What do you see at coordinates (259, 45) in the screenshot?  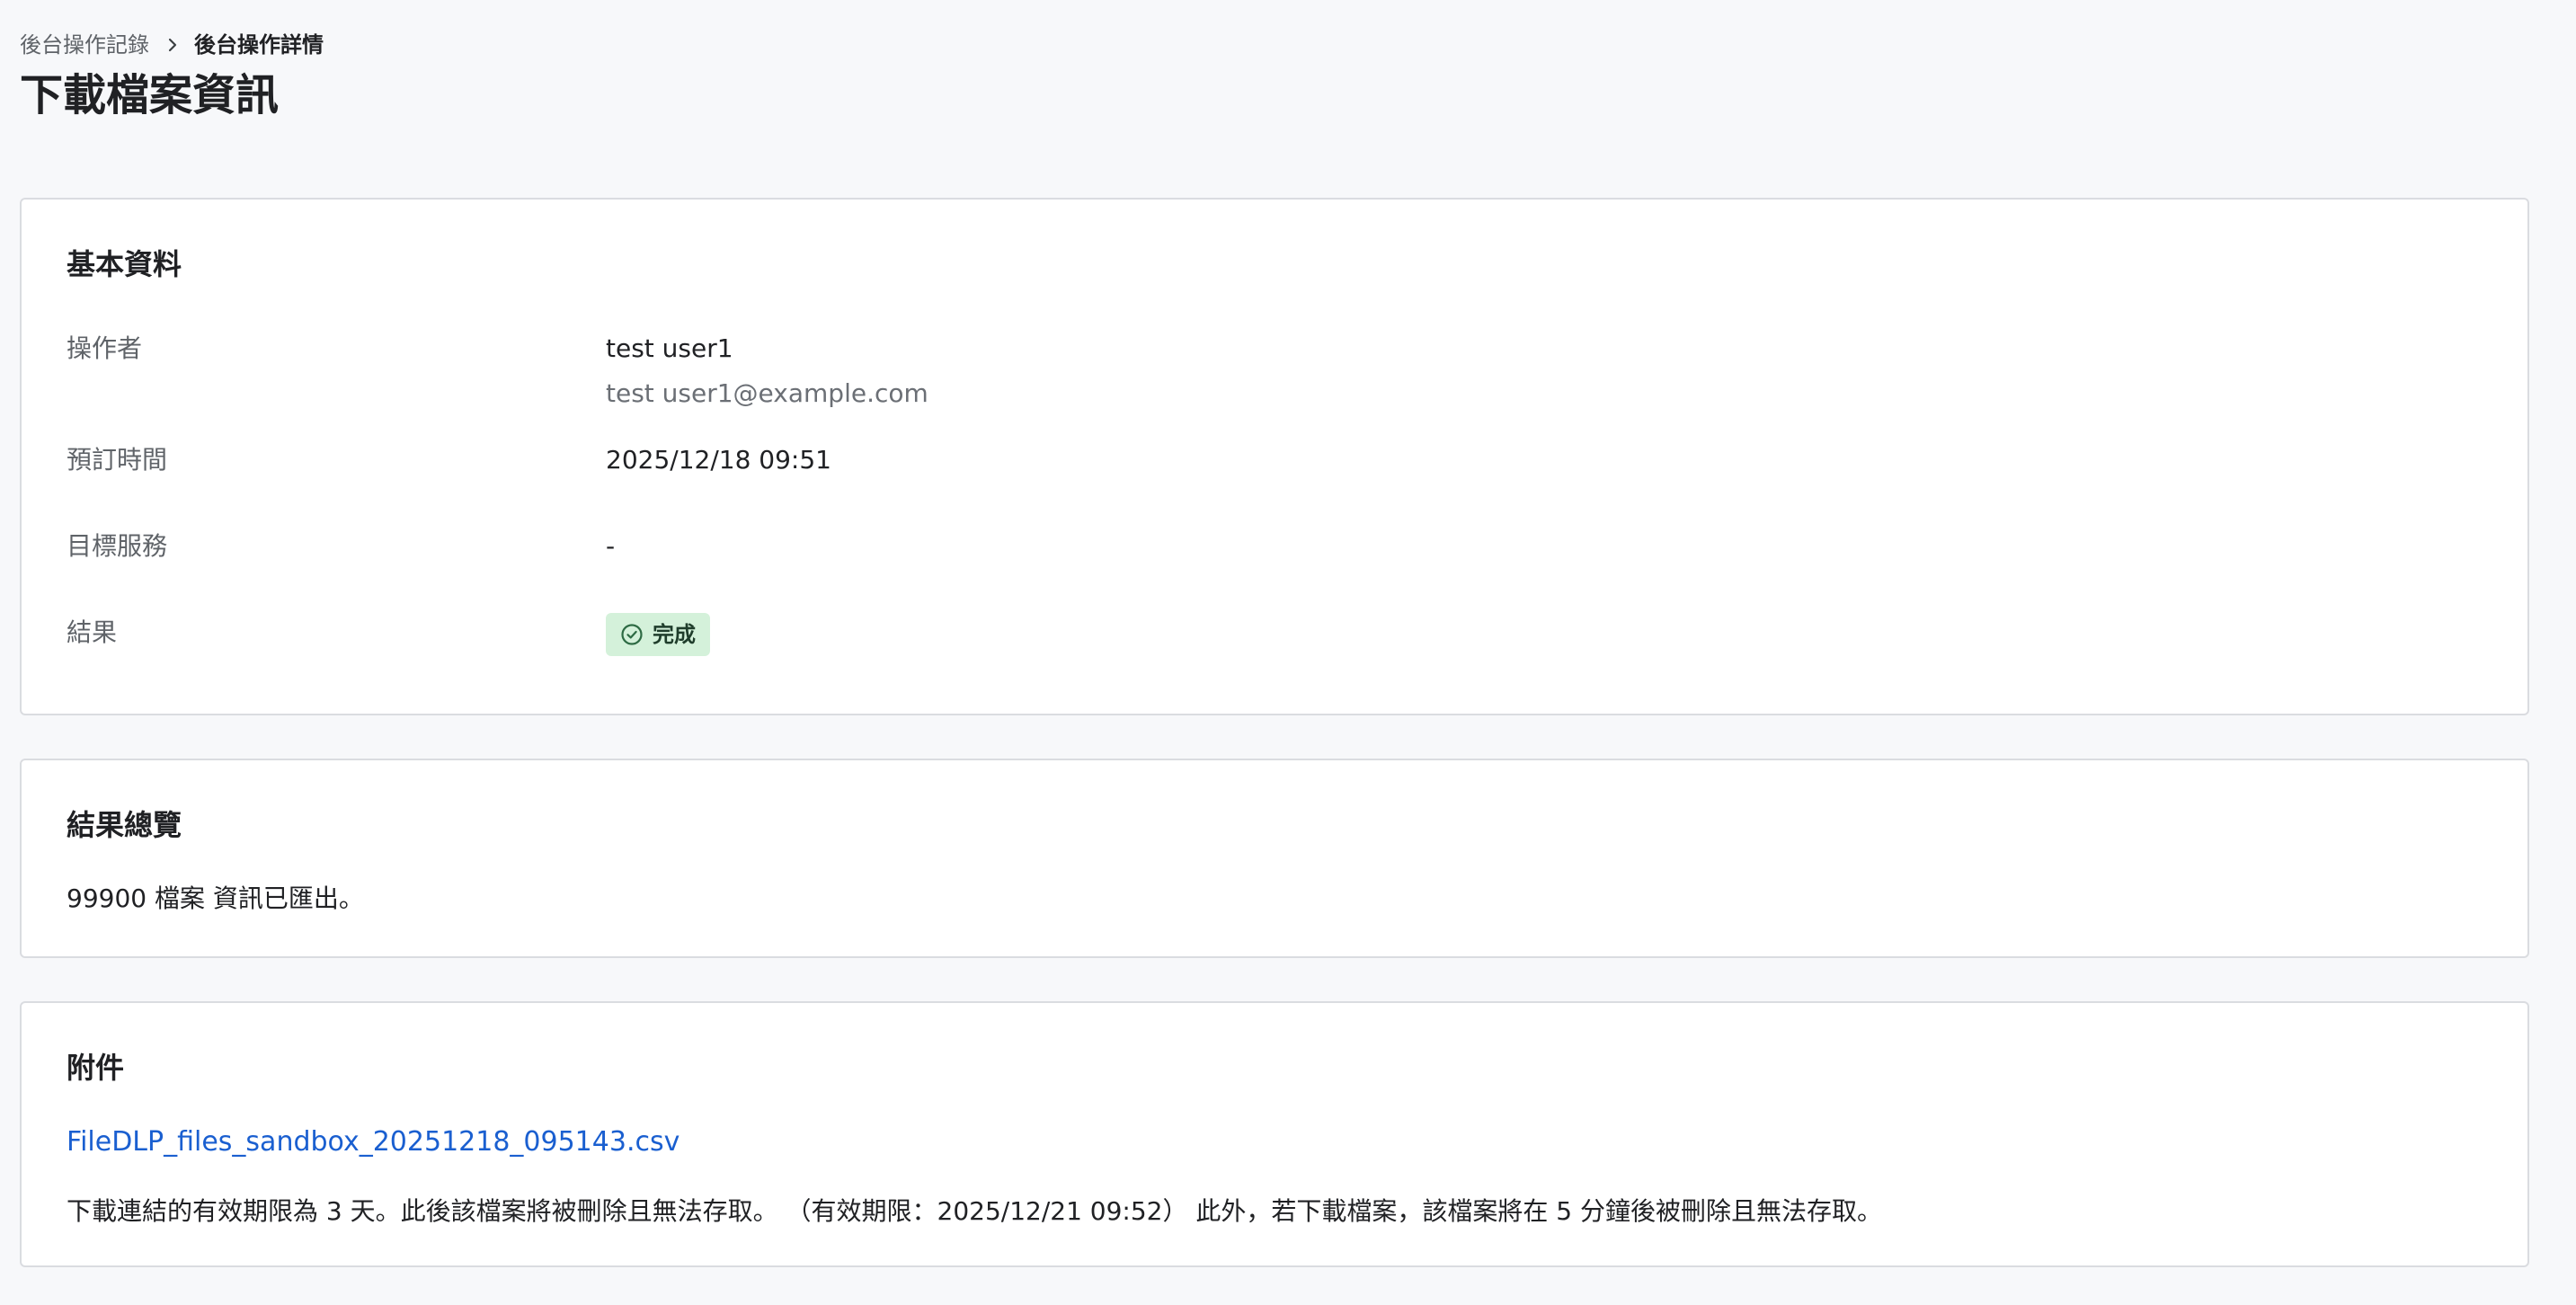 I see `breadcrumb-current: 後台操作詳情` at bounding box center [259, 45].